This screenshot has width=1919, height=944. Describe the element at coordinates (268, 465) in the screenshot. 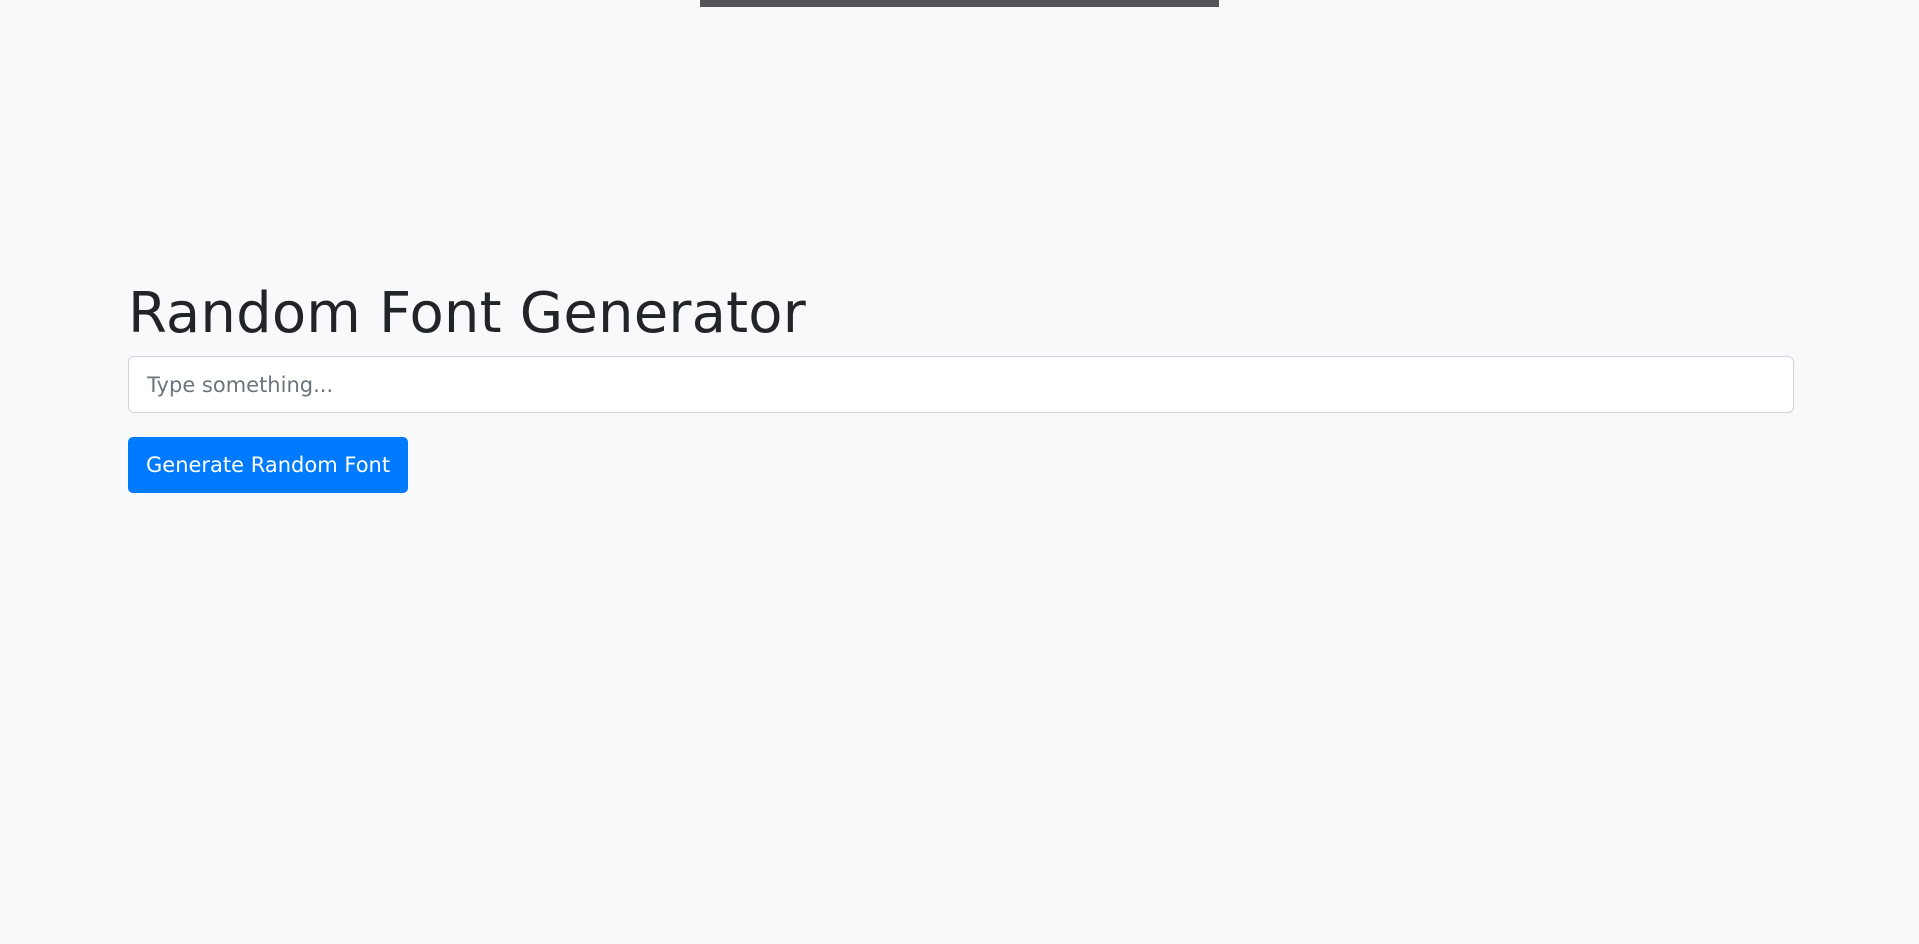

I see `generate-random-font-button: Generate Random Font` at that location.